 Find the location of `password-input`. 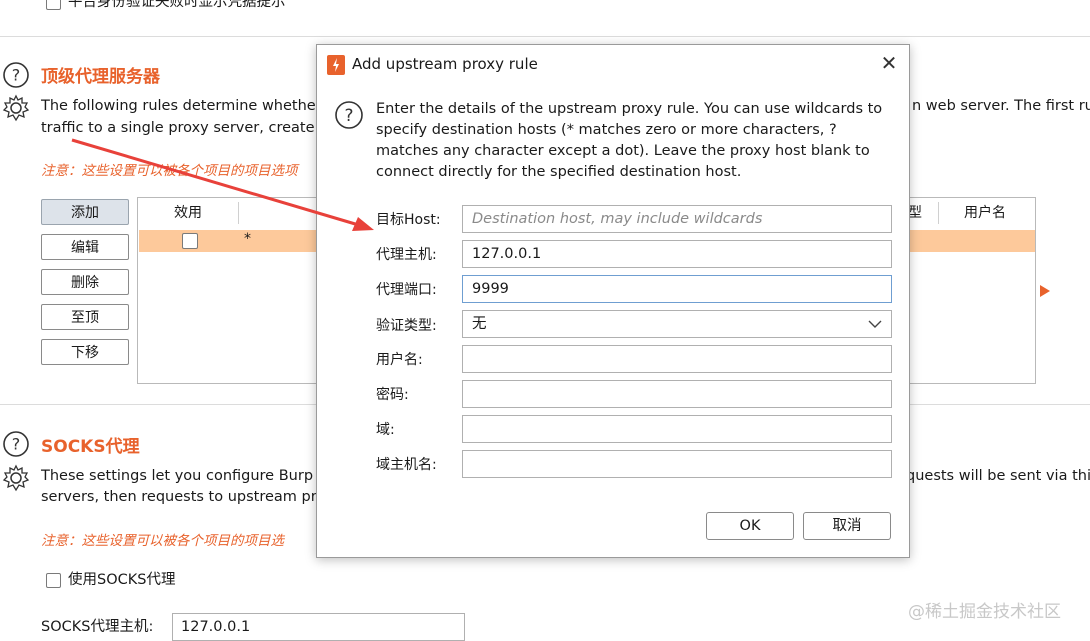

password-input is located at coordinates (677, 394).